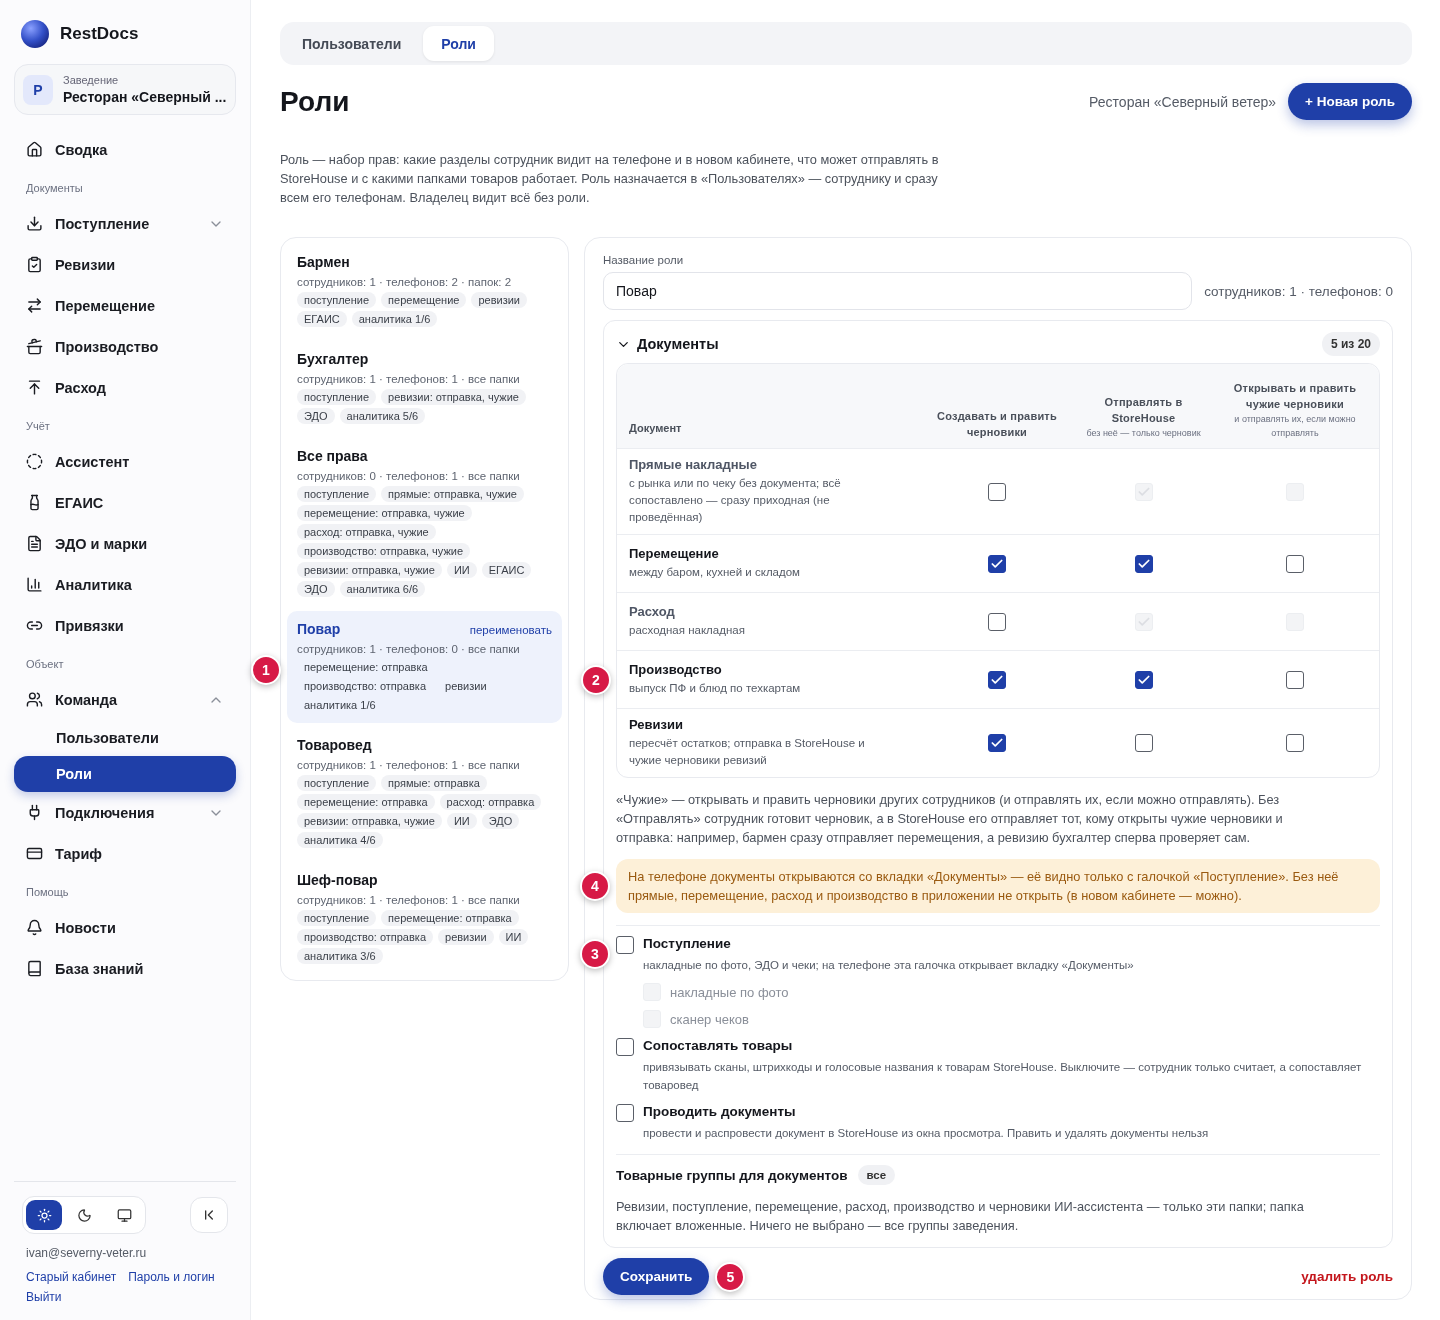  I want to click on page-description: Роль — набор прав: какие разделы сотрудник видит на телефоне и в новом кабинете, что может отправлять в StoreHouse и с какими папками товаров работает. Роль назначается в «Пользователях» — сотруднику и сразу всем его телефонам. Владелец видит всё без роли., so click(610, 179).